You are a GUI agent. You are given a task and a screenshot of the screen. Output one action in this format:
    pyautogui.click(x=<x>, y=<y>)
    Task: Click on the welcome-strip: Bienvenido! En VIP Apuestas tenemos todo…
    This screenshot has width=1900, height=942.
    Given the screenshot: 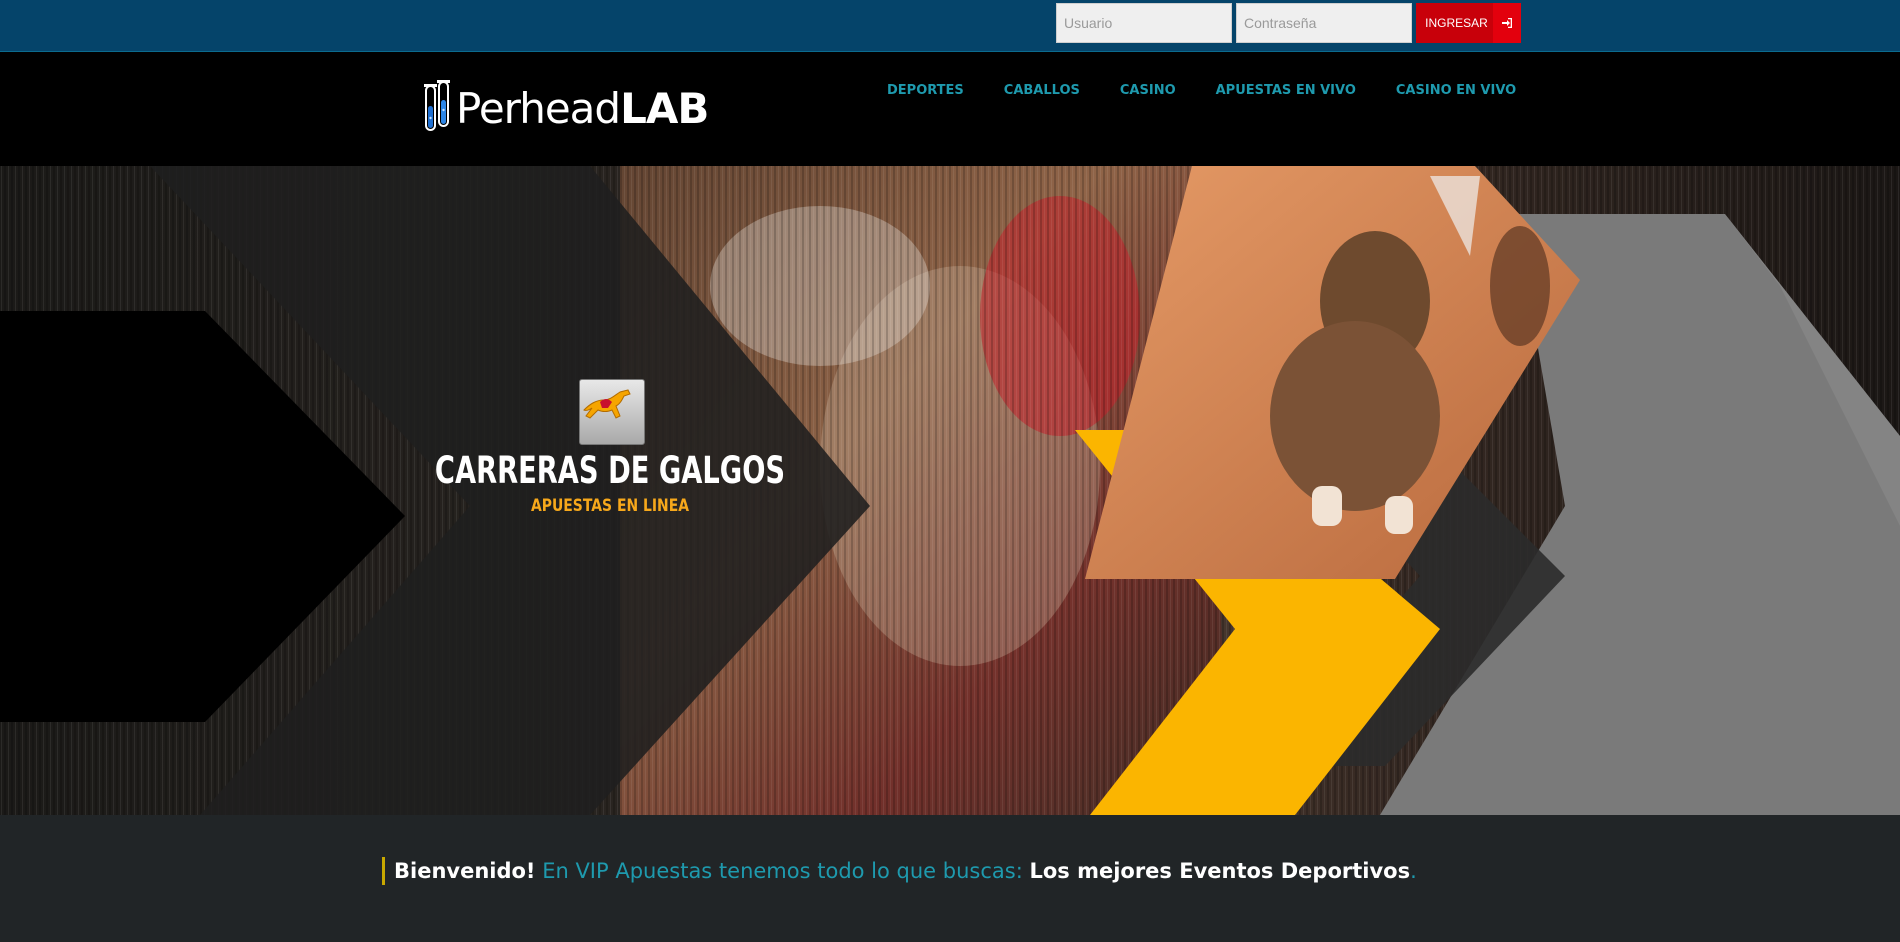 What is the action you would take?
    pyautogui.click(x=950, y=878)
    